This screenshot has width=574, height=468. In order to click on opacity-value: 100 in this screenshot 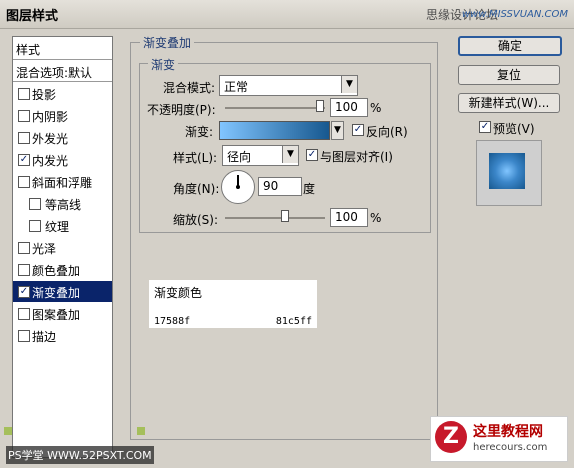, I will do `click(346, 107)`.